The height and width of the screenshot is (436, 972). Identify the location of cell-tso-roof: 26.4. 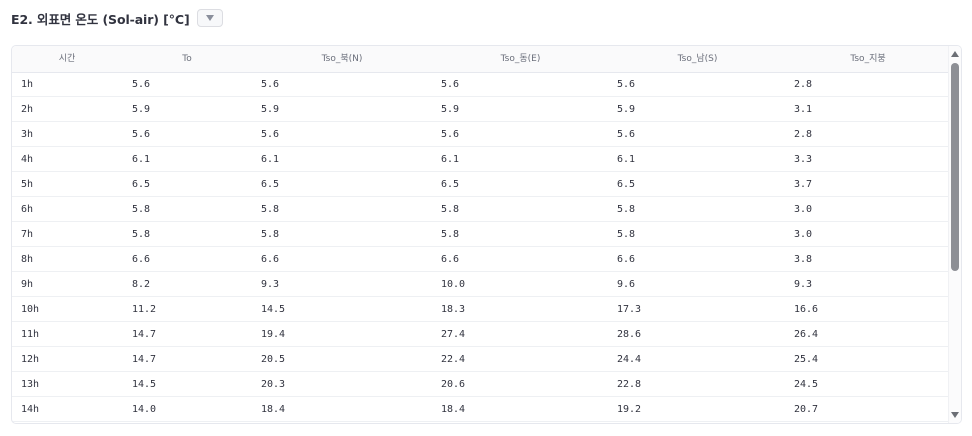
(806, 334).